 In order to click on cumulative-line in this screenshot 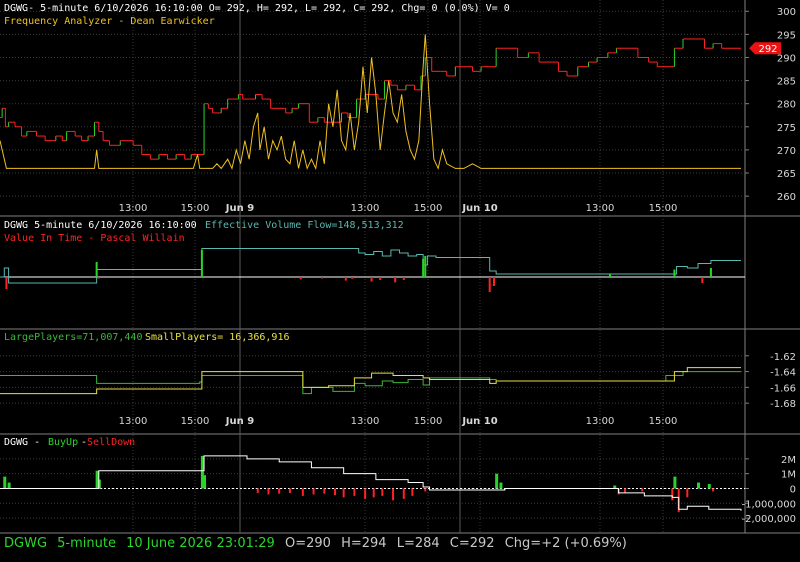, I will do `click(371, 483)`.